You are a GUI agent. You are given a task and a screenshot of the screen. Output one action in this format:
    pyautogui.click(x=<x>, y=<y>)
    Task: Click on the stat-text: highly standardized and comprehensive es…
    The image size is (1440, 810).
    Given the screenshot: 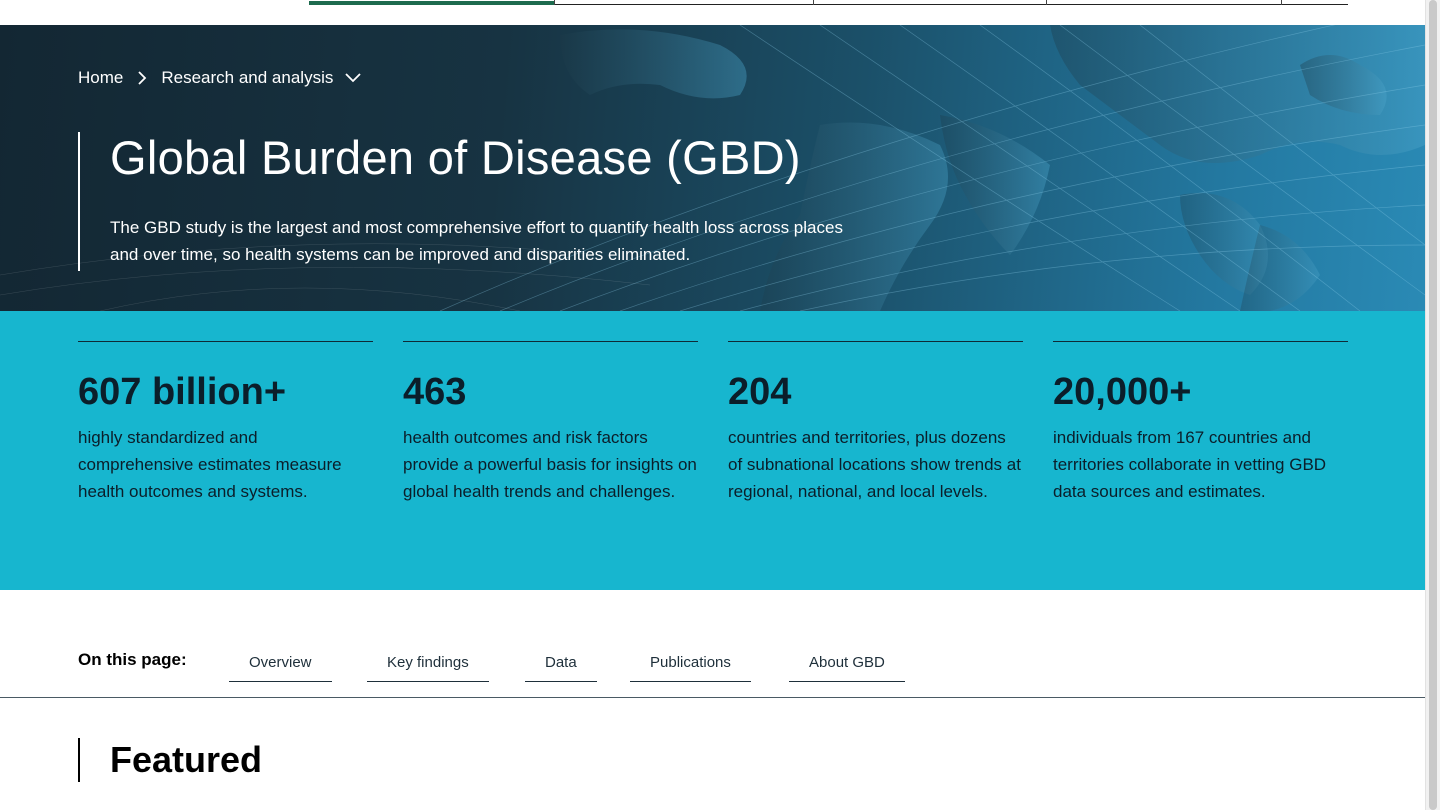 What is the action you would take?
    pyautogui.click(x=210, y=464)
    